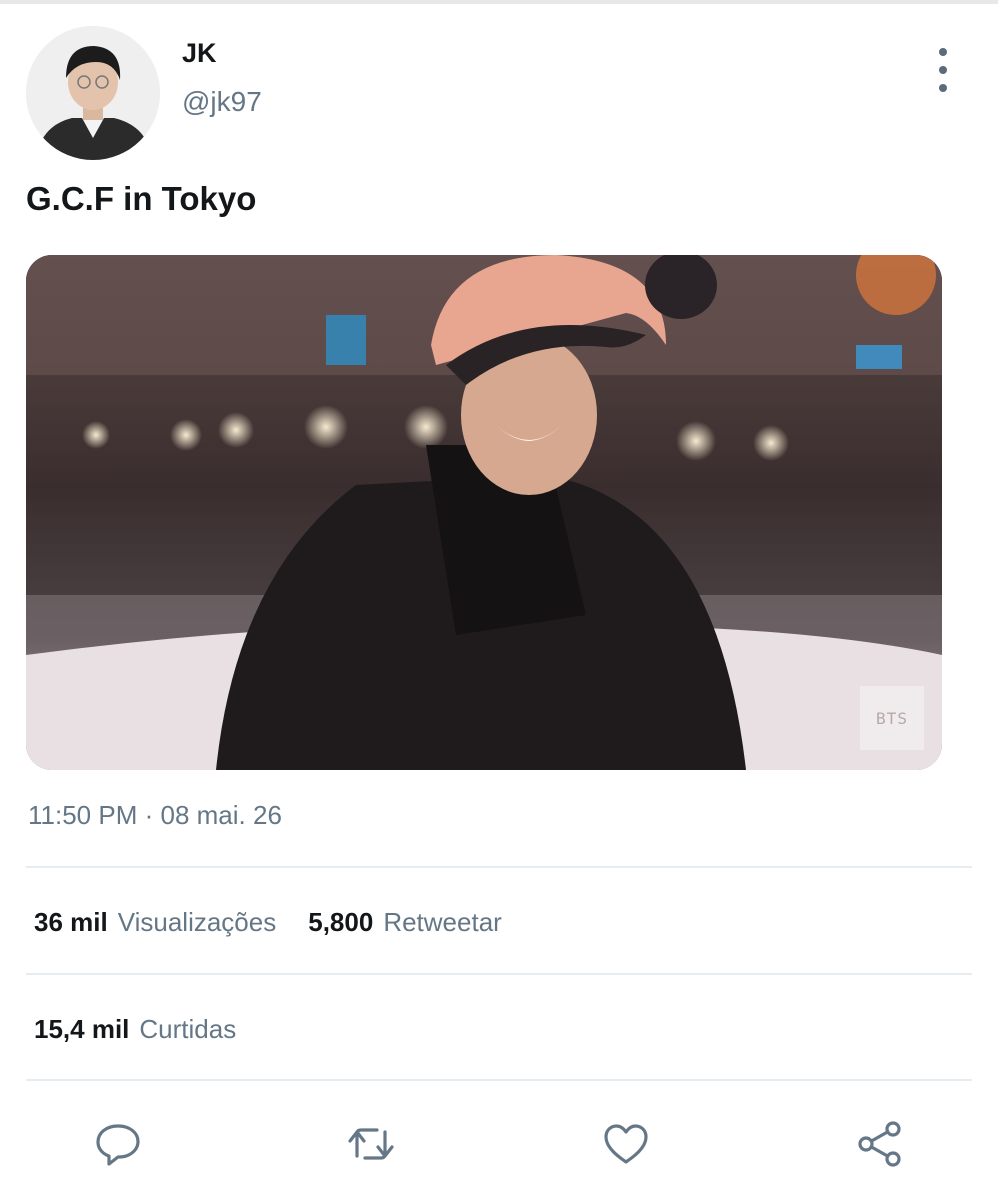 The width and height of the screenshot is (998, 1200). I want to click on avatar-image, so click(93, 93).